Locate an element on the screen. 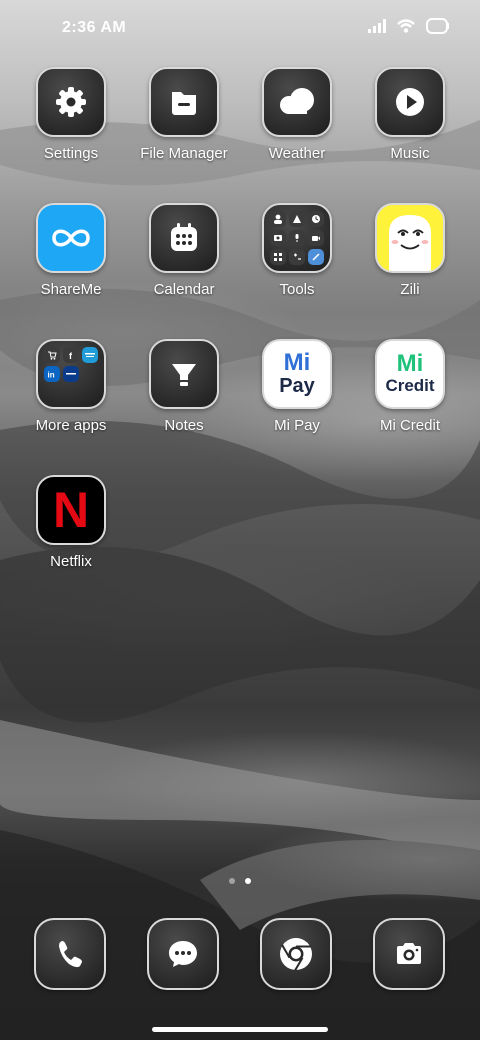  signal-icon is located at coordinates (377, 26).